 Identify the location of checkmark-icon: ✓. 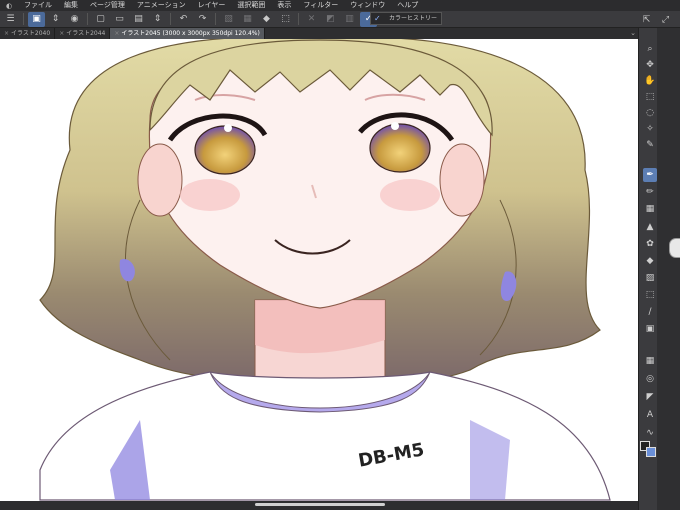
(377, 18).